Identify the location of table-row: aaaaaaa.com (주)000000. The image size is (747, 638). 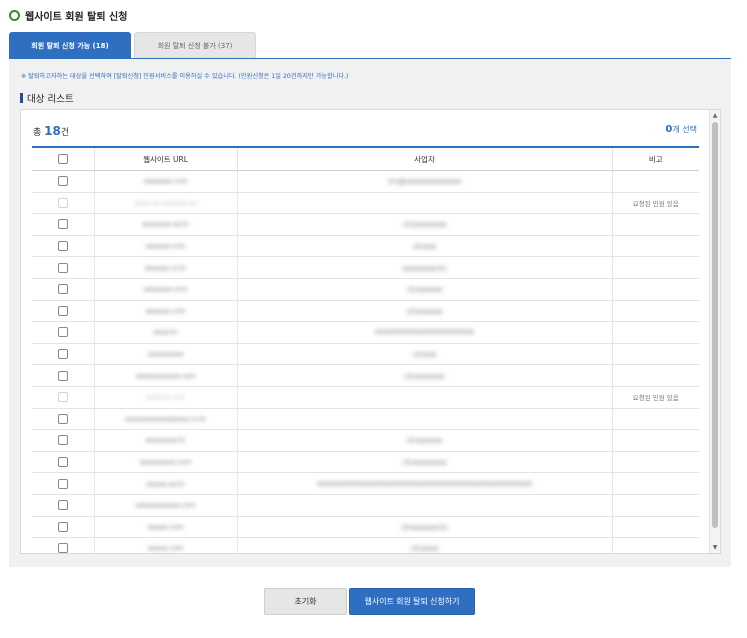
(365, 289).